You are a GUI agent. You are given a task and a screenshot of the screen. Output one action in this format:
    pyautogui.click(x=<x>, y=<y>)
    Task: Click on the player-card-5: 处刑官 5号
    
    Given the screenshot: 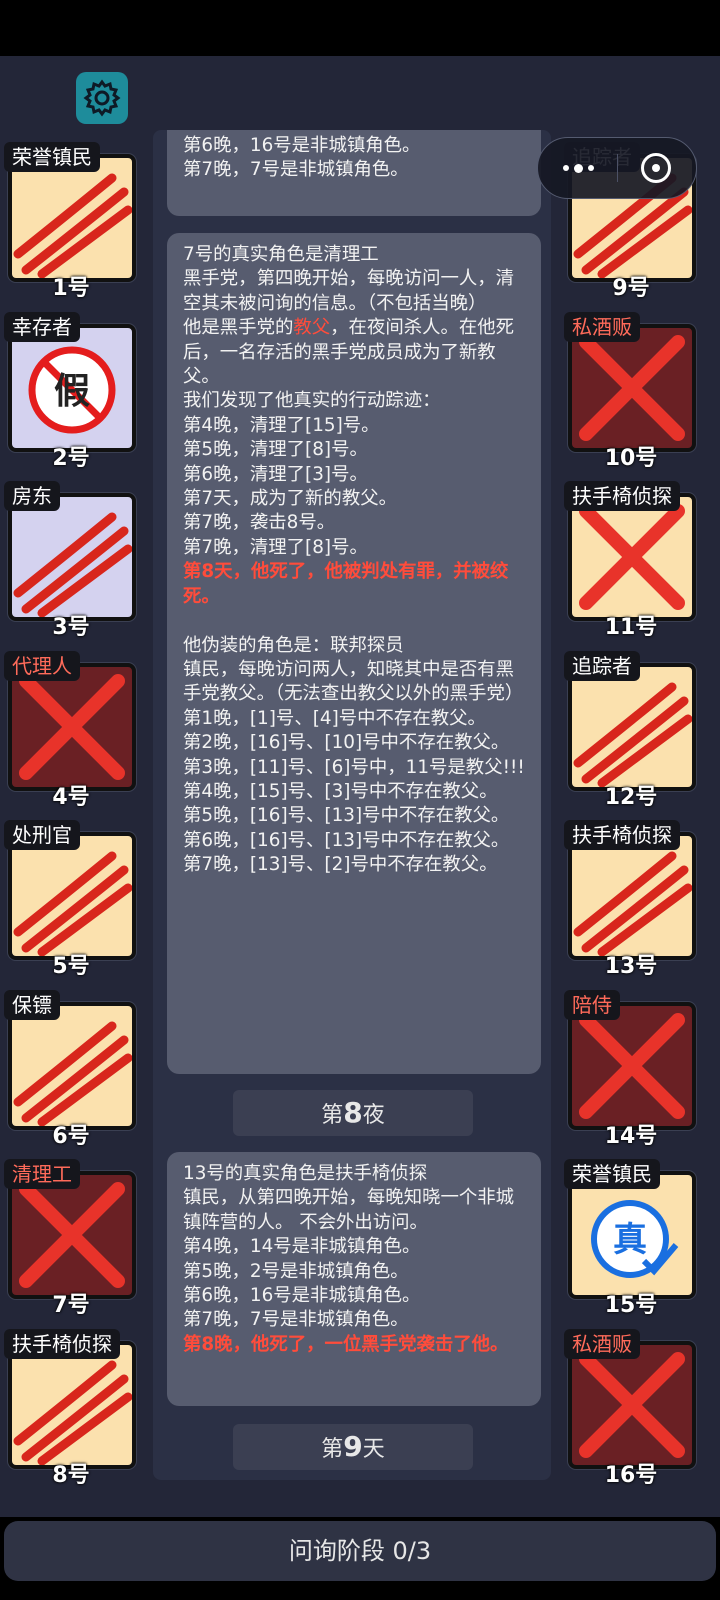 What is the action you would take?
    pyautogui.click(x=71, y=899)
    